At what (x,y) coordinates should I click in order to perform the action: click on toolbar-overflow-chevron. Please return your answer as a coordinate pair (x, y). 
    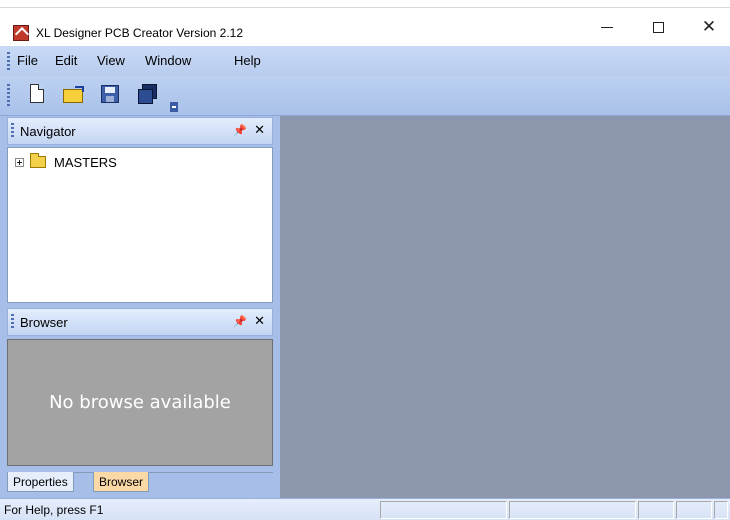
    Looking at the image, I should click on (174, 107).